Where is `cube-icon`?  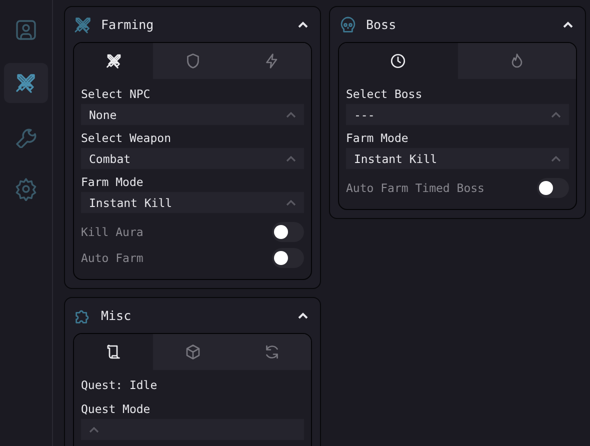 cube-icon is located at coordinates (193, 352).